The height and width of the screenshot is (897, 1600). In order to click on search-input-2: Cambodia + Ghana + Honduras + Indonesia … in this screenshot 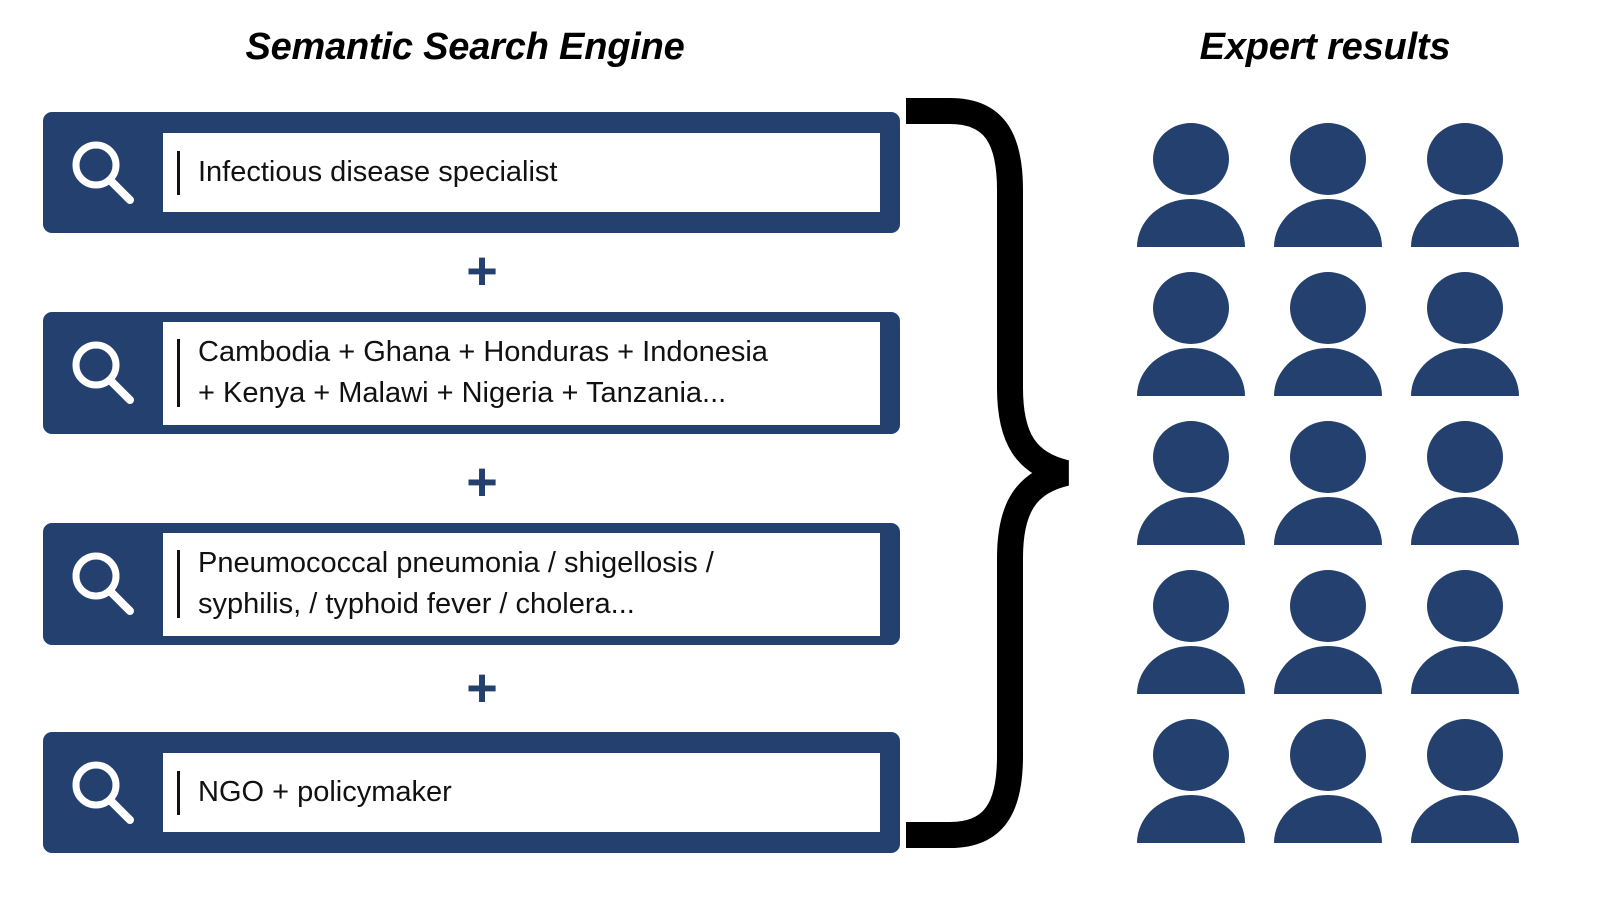, I will do `click(521, 373)`.